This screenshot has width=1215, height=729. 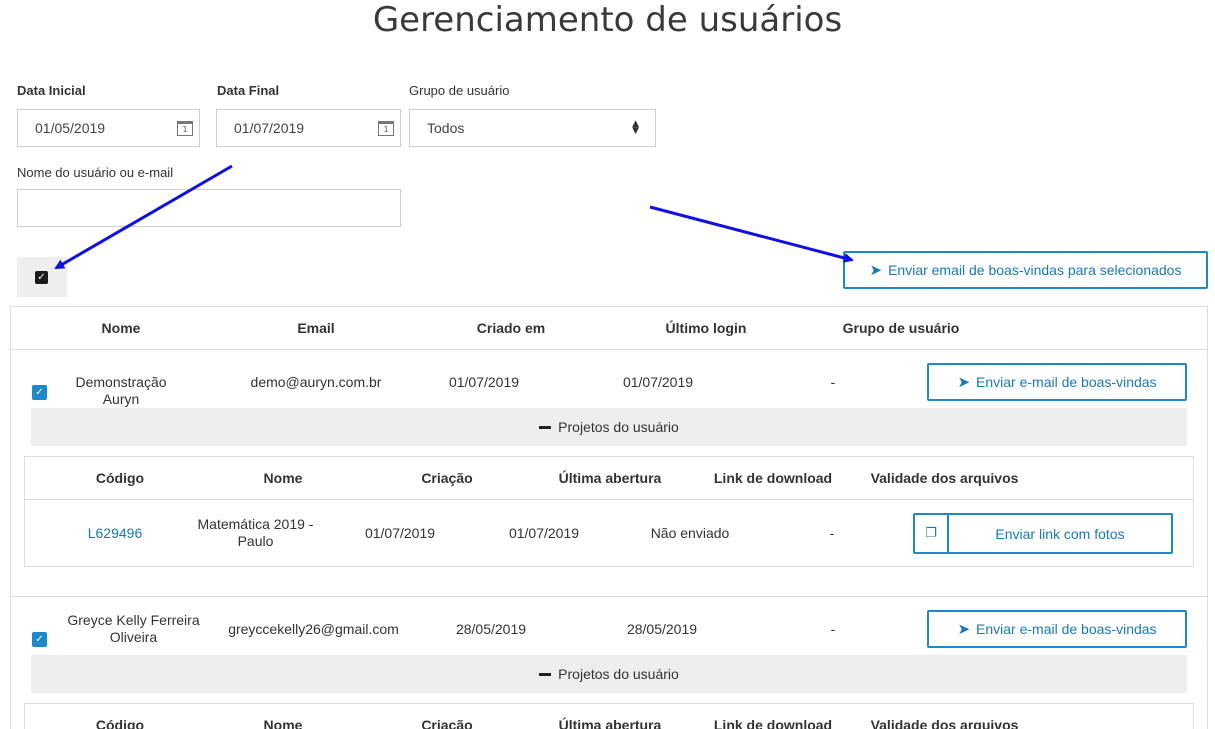 What do you see at coordinates (454, 217) in the screenshot?
I see `annotation-arrows` at bounding box center [454, 217].